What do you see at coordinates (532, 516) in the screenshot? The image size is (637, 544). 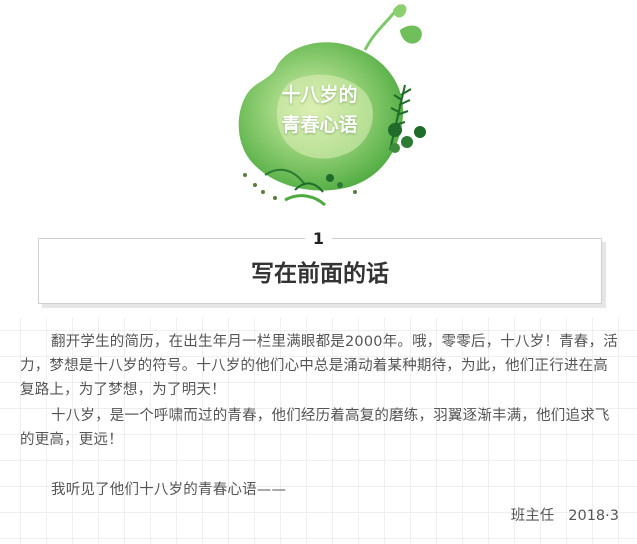 I see `signature-name: 班主任` at bounding box center [532, 516].